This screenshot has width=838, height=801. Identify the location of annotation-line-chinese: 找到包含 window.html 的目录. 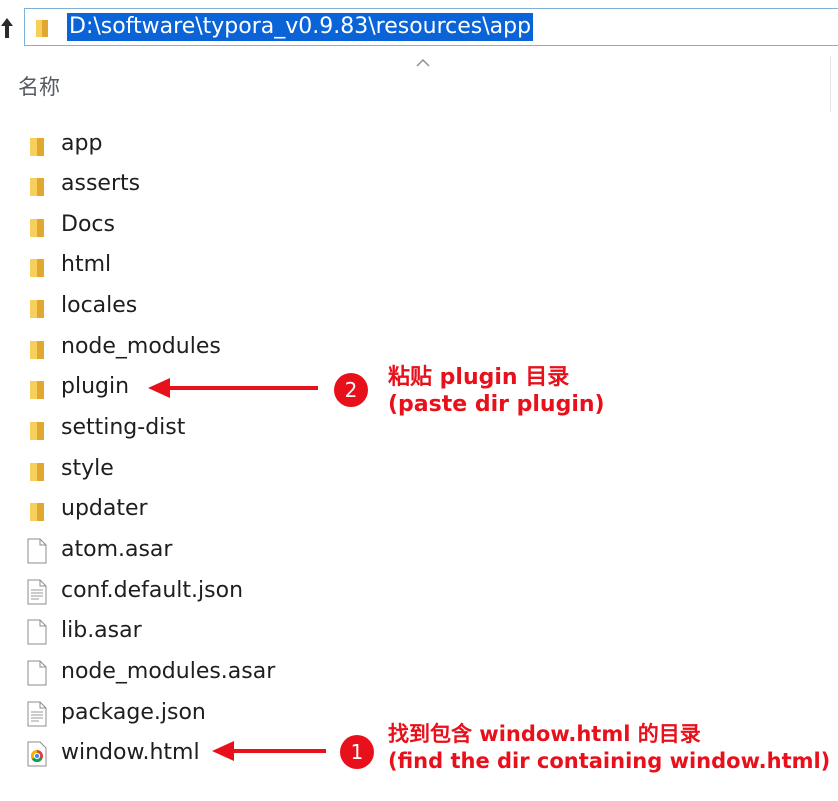
(544, 734).